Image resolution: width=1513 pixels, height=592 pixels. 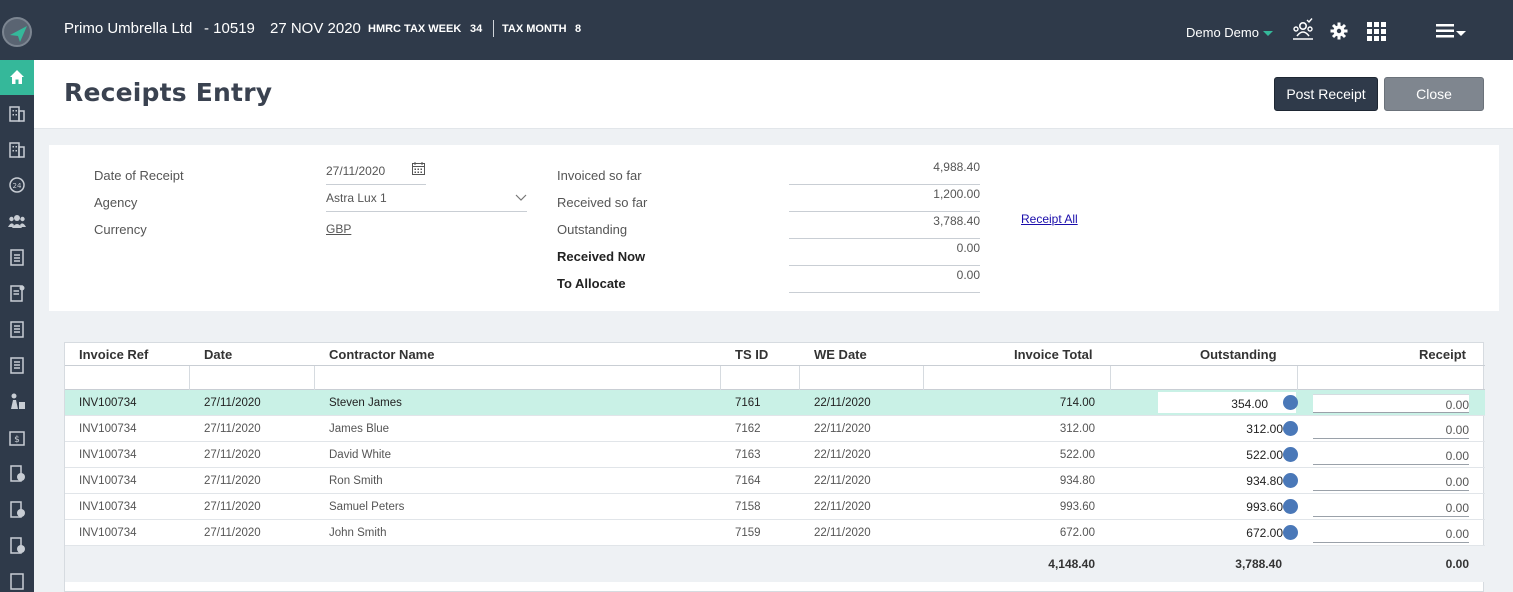 What do you see at coordinates (338, 229) in the screenshot?
I see `currency-link: GBP` at bounding box center [338, 229].